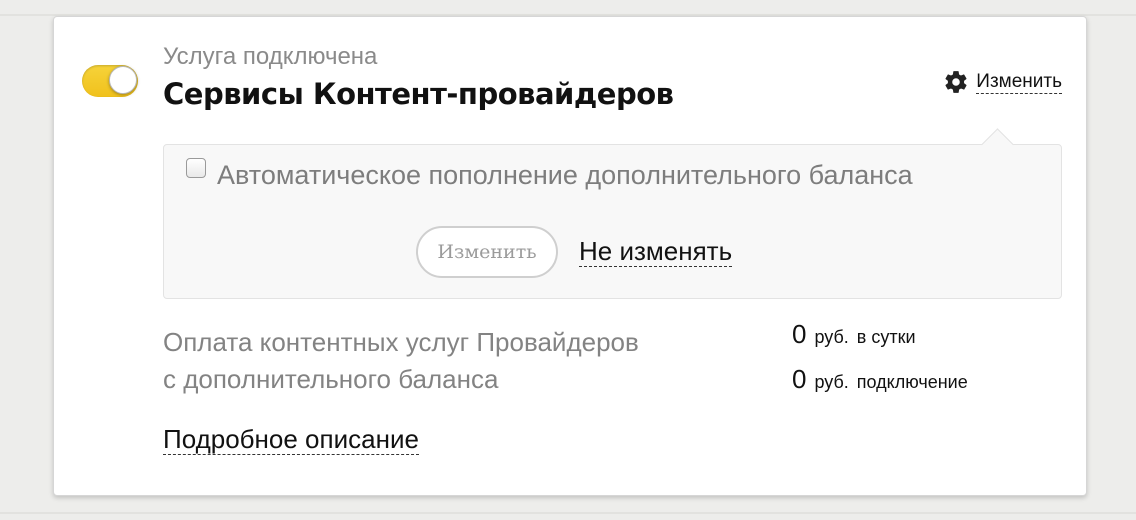 Image resolution: width=1136 pixels, height=520 pixels. I want to click on toggle-knob, so click(123, 80).